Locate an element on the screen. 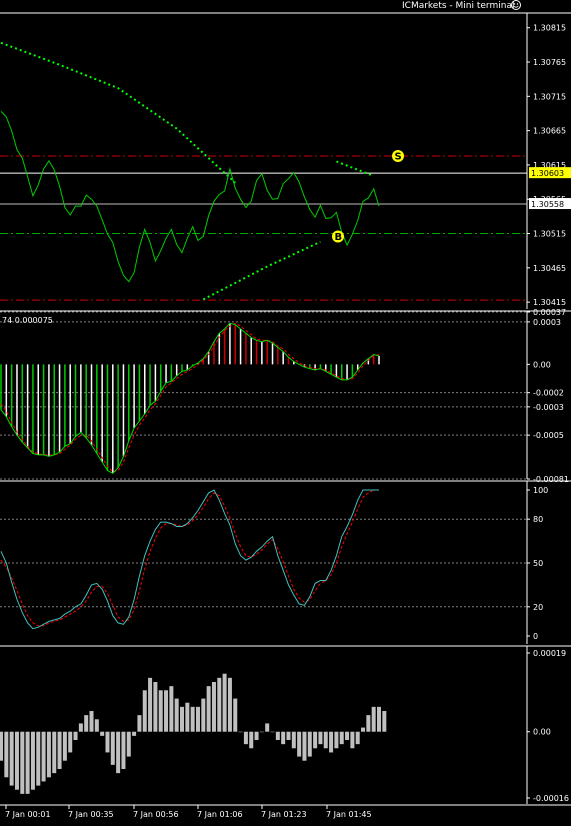  price-tick-label: 1.30465 is located at coordinates (549, 268).